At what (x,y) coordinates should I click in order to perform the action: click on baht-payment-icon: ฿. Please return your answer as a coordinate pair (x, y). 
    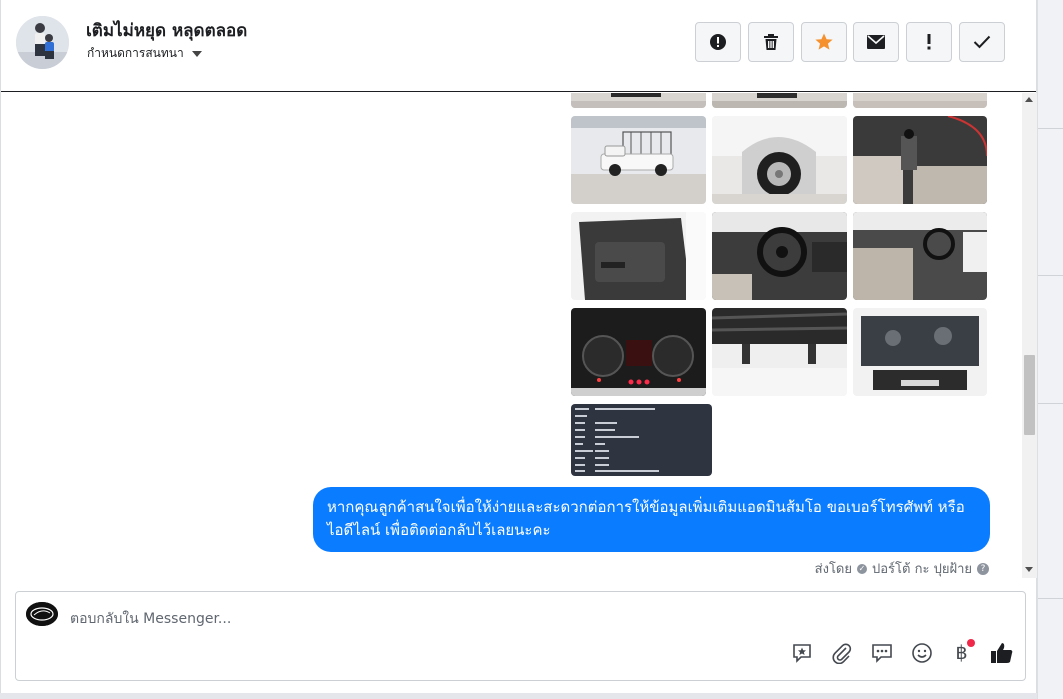
    Looking at the image, I should click on (961, 652).